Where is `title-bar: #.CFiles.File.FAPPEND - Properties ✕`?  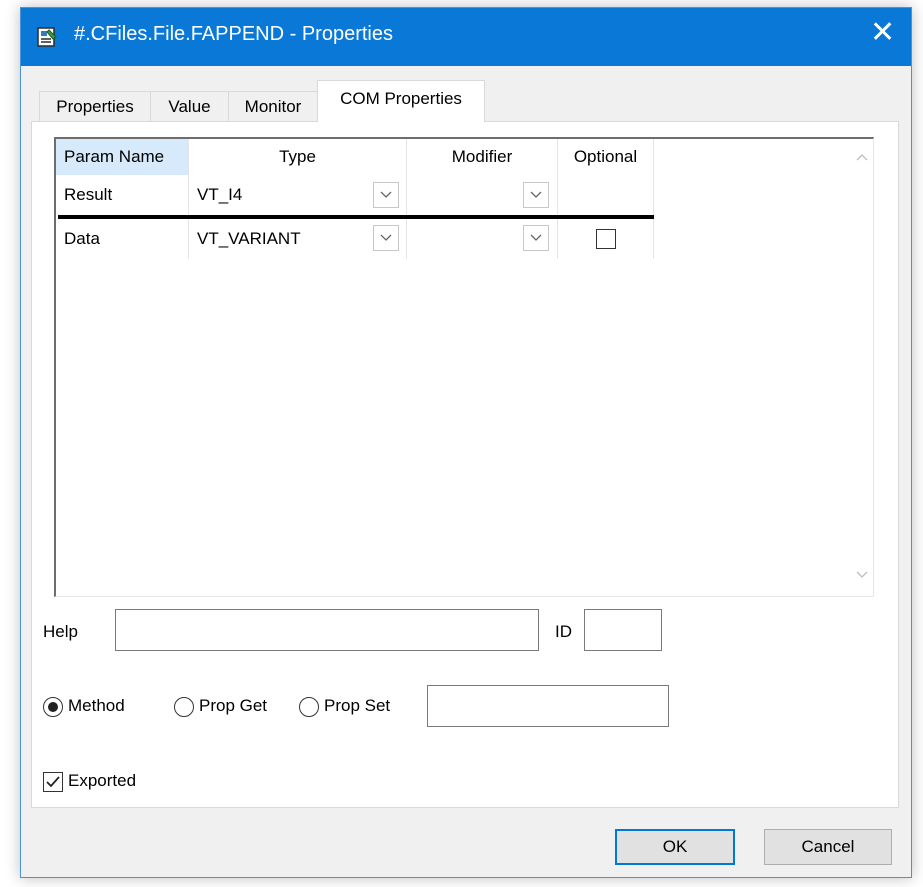 title-bar: #.CFiles.File.FAPPEND - Properties ✕ is located at coordinates (466, 37).